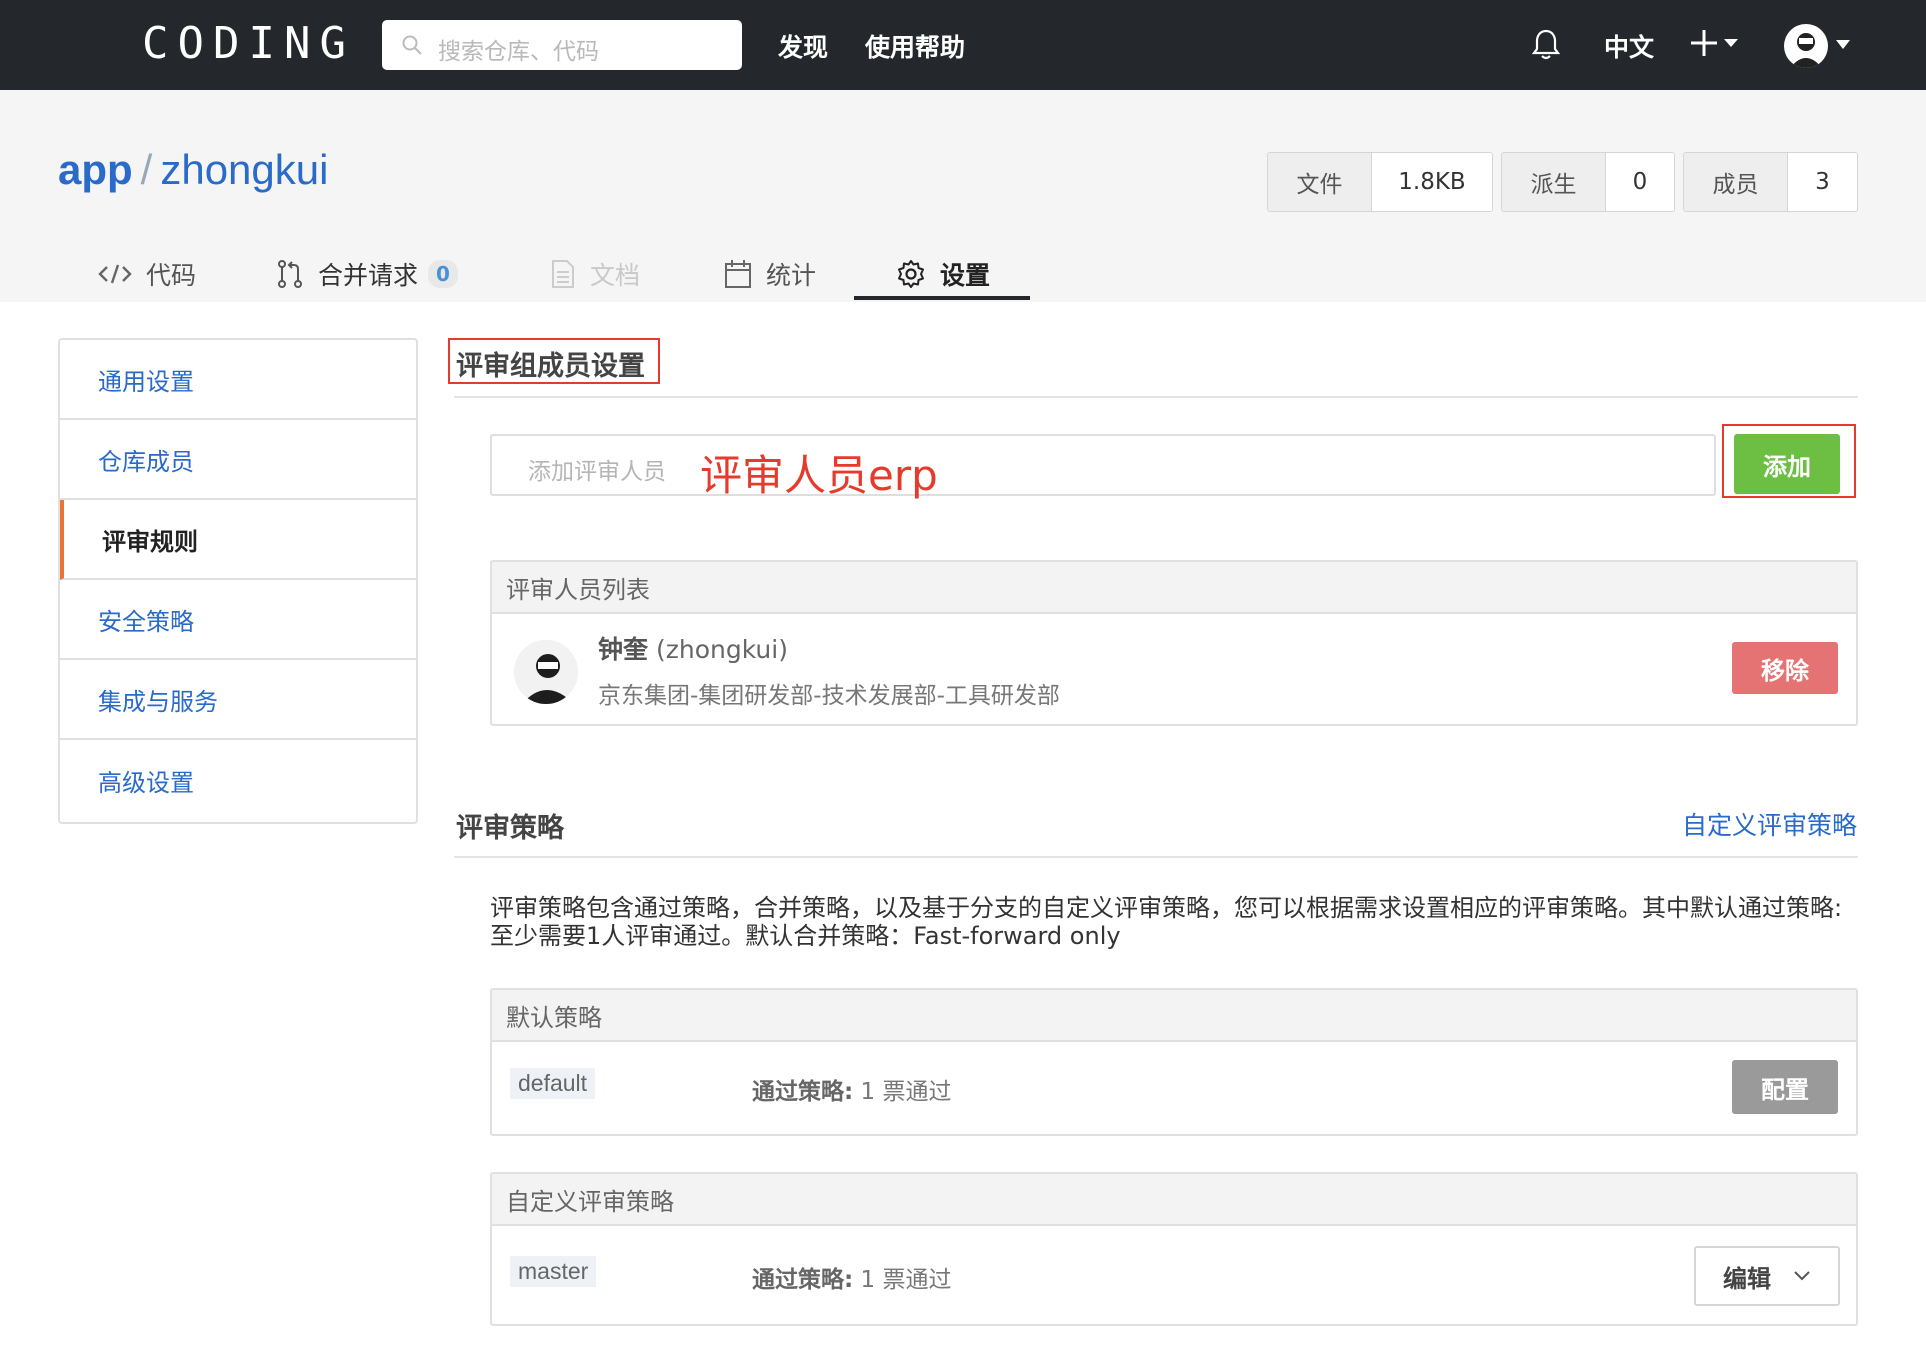 This screenshot has height=1348, width=1926. I want to click on nav-discover: 发现, so click(803, 46).